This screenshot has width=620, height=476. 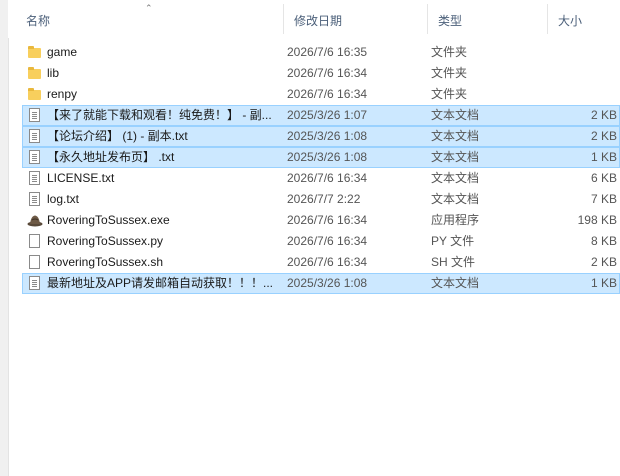 I want to click on file-size: 7 KB, so click(x=603, y=199).